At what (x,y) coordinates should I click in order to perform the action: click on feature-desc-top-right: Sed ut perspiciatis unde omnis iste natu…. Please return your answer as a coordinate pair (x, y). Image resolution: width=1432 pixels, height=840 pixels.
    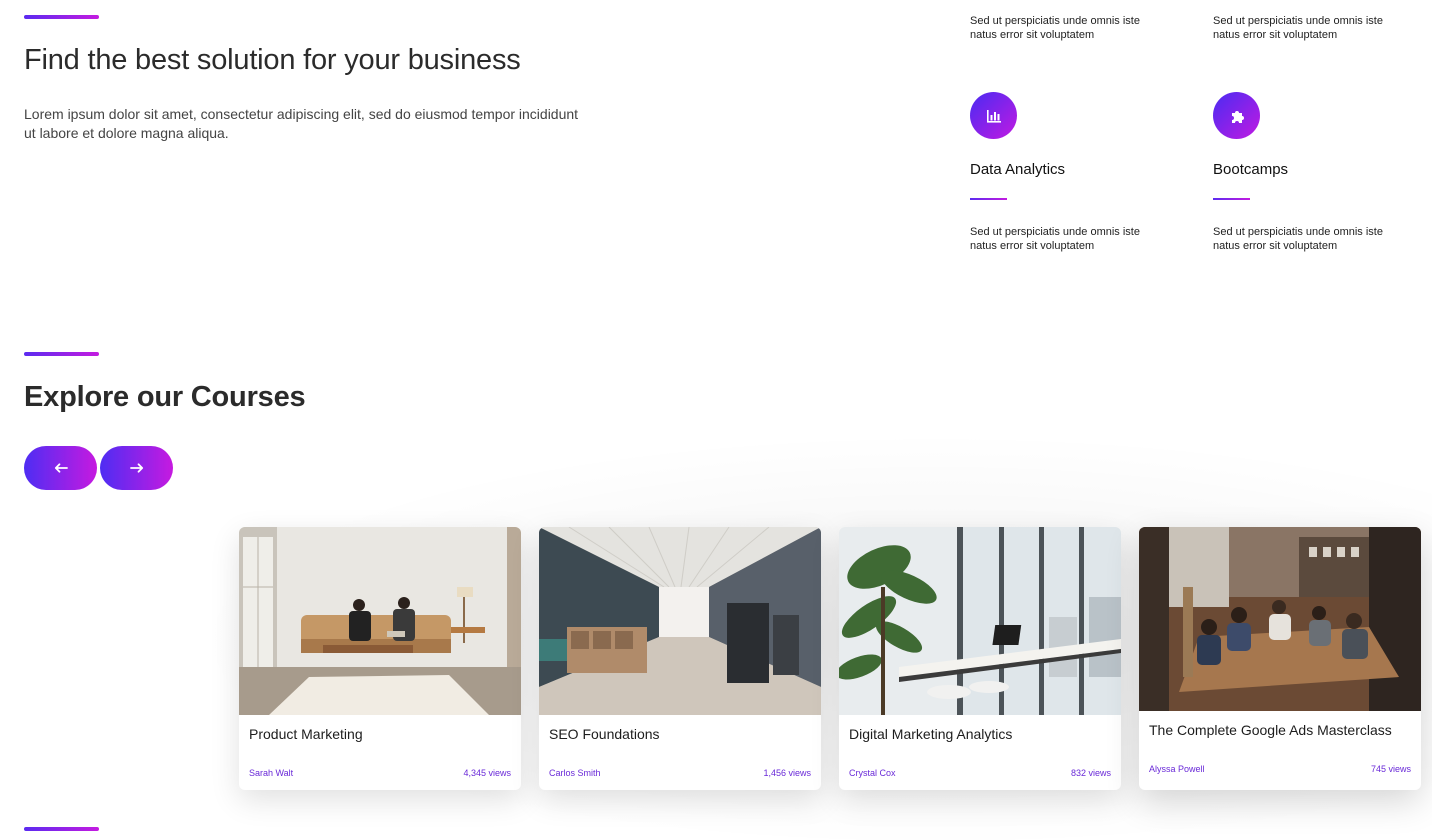
    Looking at the image, I should click on (1298, 28).